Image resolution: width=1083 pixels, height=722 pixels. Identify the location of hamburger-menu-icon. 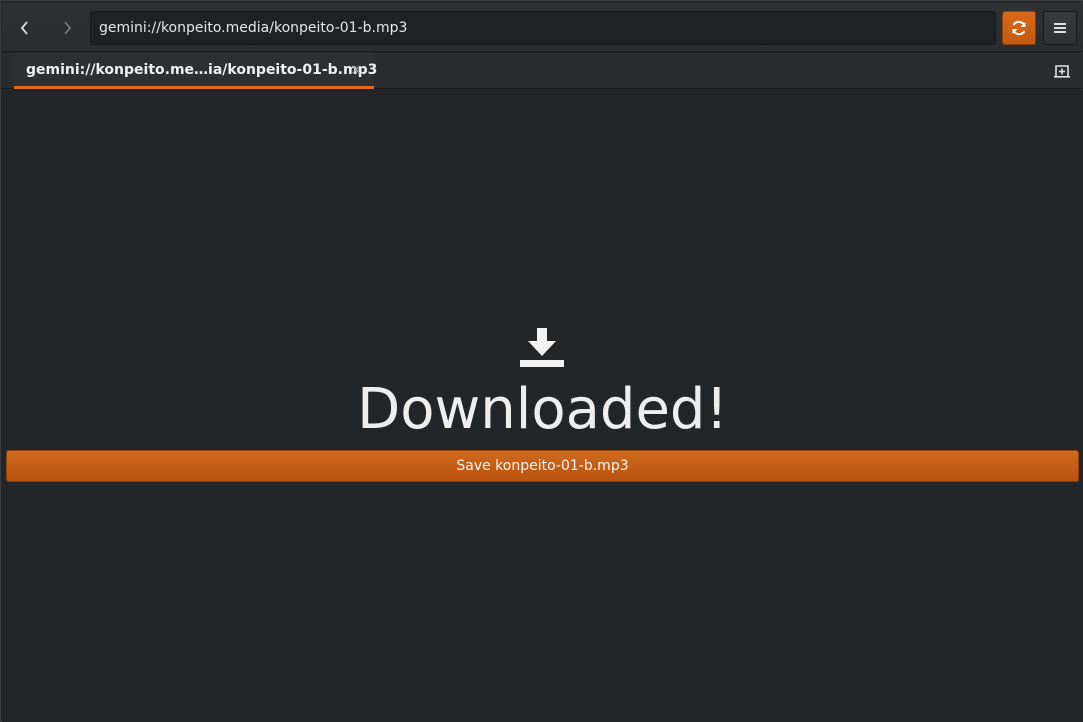
(1060, 28).